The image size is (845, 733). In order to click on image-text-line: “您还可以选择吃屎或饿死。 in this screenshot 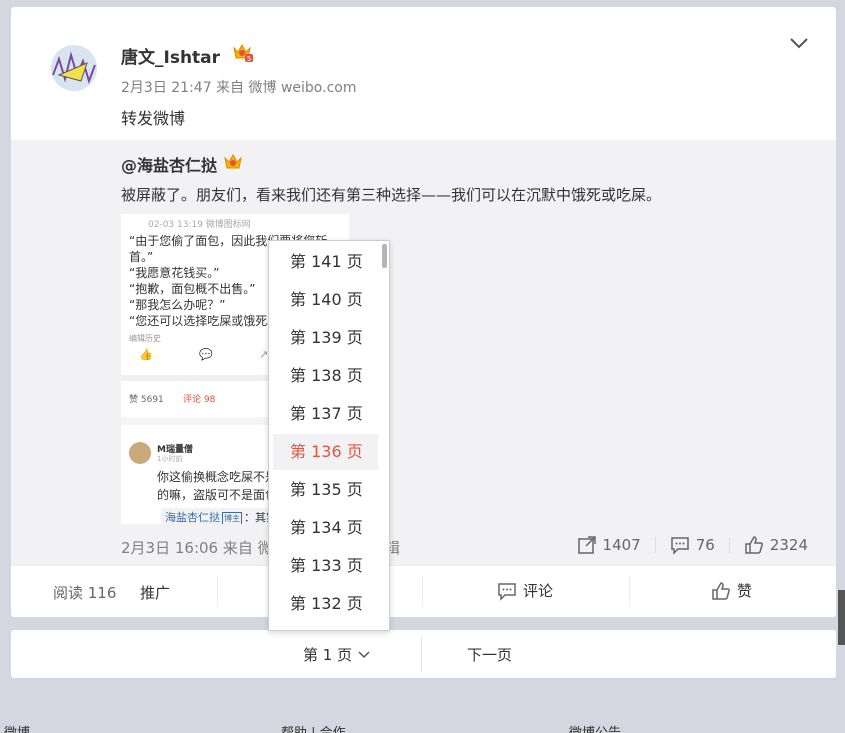, I will do `click(204, 321)`.